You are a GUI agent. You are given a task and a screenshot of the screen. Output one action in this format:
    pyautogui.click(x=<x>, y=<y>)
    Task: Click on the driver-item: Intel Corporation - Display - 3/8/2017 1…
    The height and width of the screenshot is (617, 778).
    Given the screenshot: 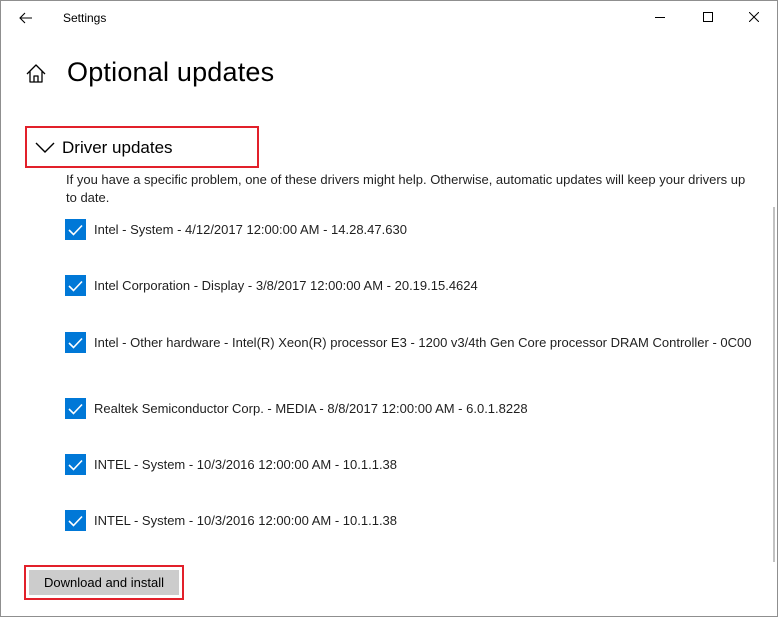 What is the action you would take?
    pyautogui.click(x=415, y=285)
    